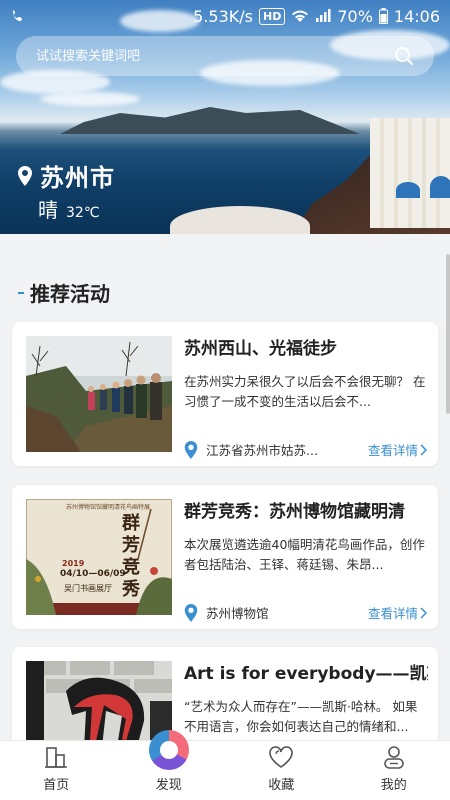  What do you see at coordinates (306, 512) in the screenshot?
I see `activity-title: 群芳竞秀：苏州博物馆藏明清` at bounding box center [306, 512].